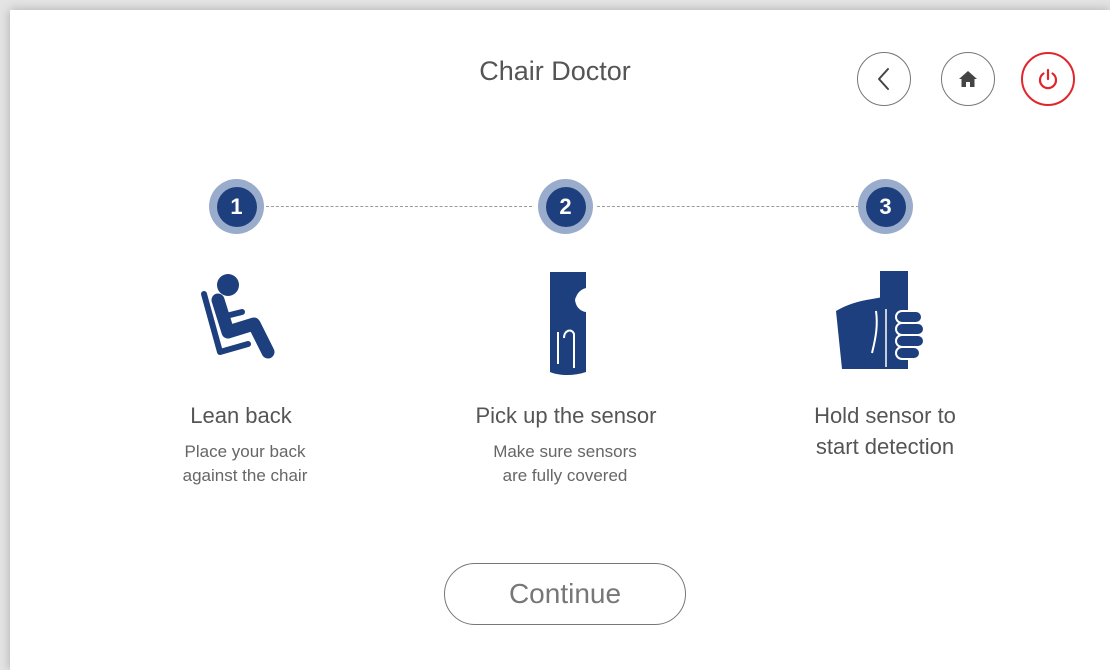  What do you see at coordinates (568, 323) in the screenshot?
I see `sensor-icon` at bounding box center [568, 323].